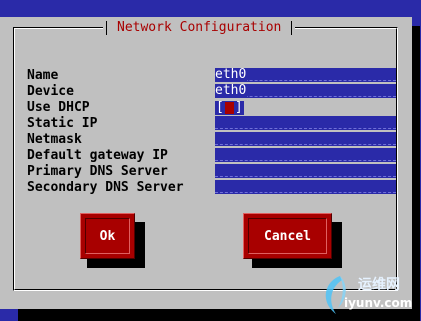  I want to click on name-value: eth0, so click(231, 74).